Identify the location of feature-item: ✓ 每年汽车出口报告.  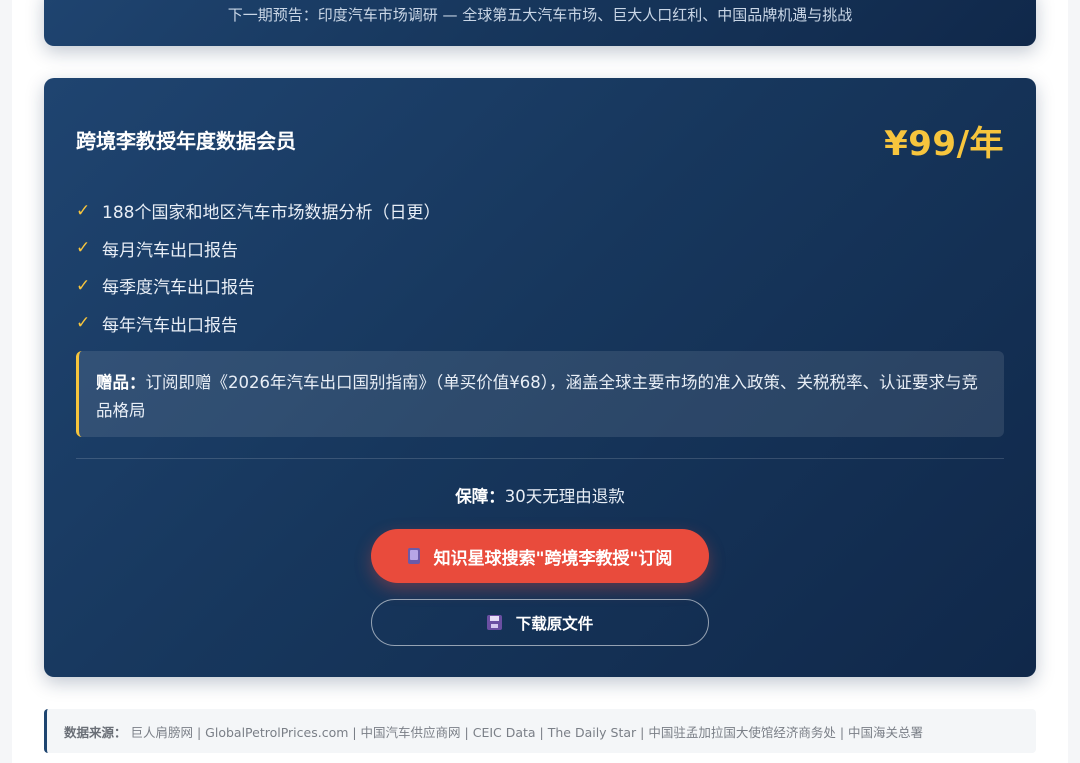
(258, 324).